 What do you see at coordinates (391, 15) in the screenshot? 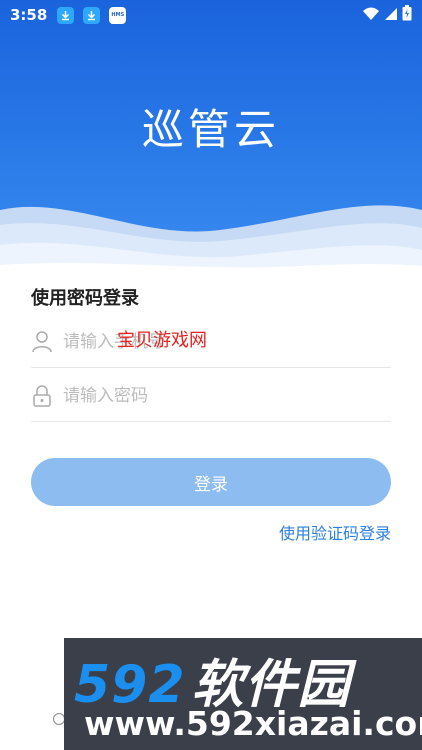
I see `signal-icon` at bounding box center [391, 15].